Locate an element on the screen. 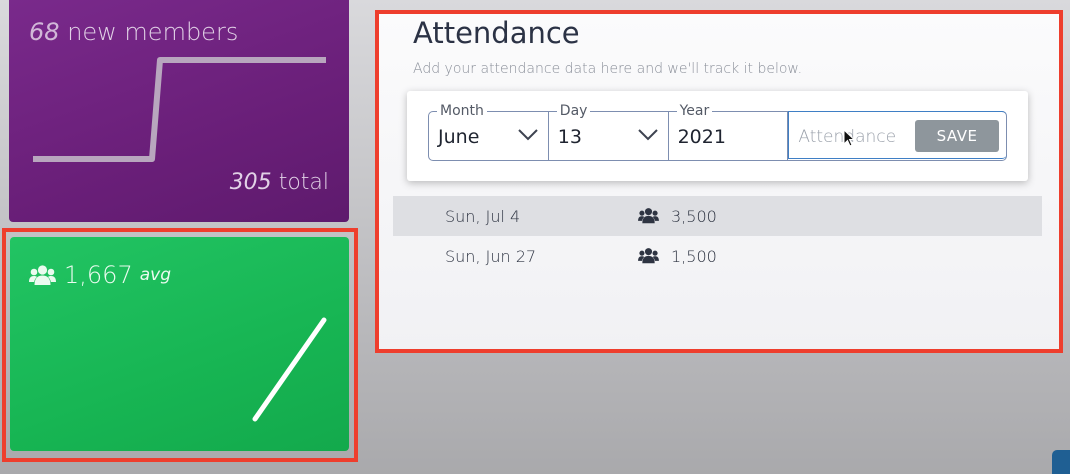  record-date: Sun, Jul 4 is located at coordinates (483, 216).